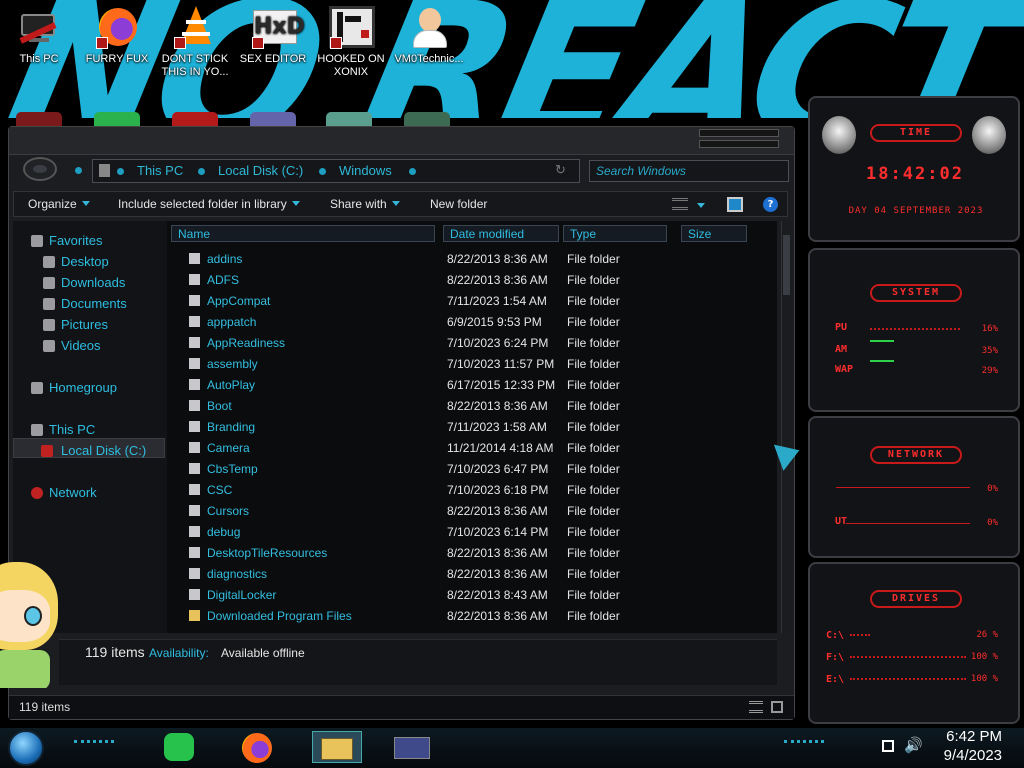 The height and width of the screenshot is (768, 1024). What do you see at coordinates (770, 204) in the screenshot?
I see `help-icon: ?` at bounding box center [770, 204].